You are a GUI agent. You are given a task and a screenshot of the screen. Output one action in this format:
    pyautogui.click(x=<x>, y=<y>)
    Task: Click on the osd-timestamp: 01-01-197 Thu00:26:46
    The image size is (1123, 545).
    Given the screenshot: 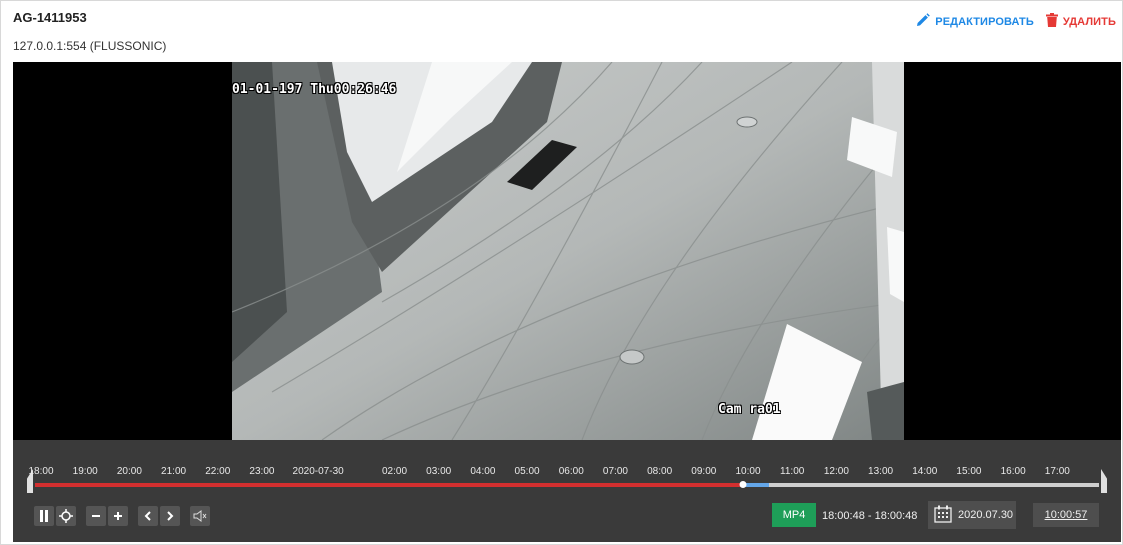 What is the action you would take?
    pyautogui.click(x=314, y=89)
    